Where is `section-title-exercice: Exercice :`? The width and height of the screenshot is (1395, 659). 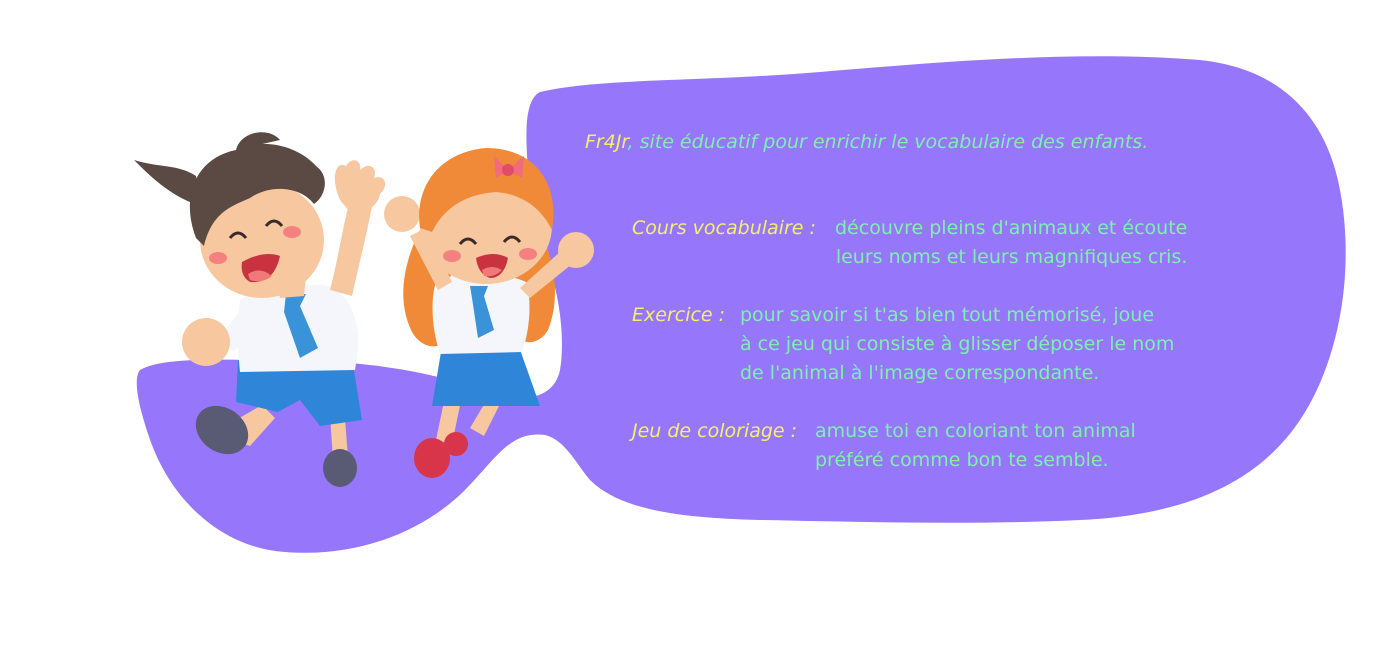 section-title-exercice: Exercice : is located at coordinates (679, 315).